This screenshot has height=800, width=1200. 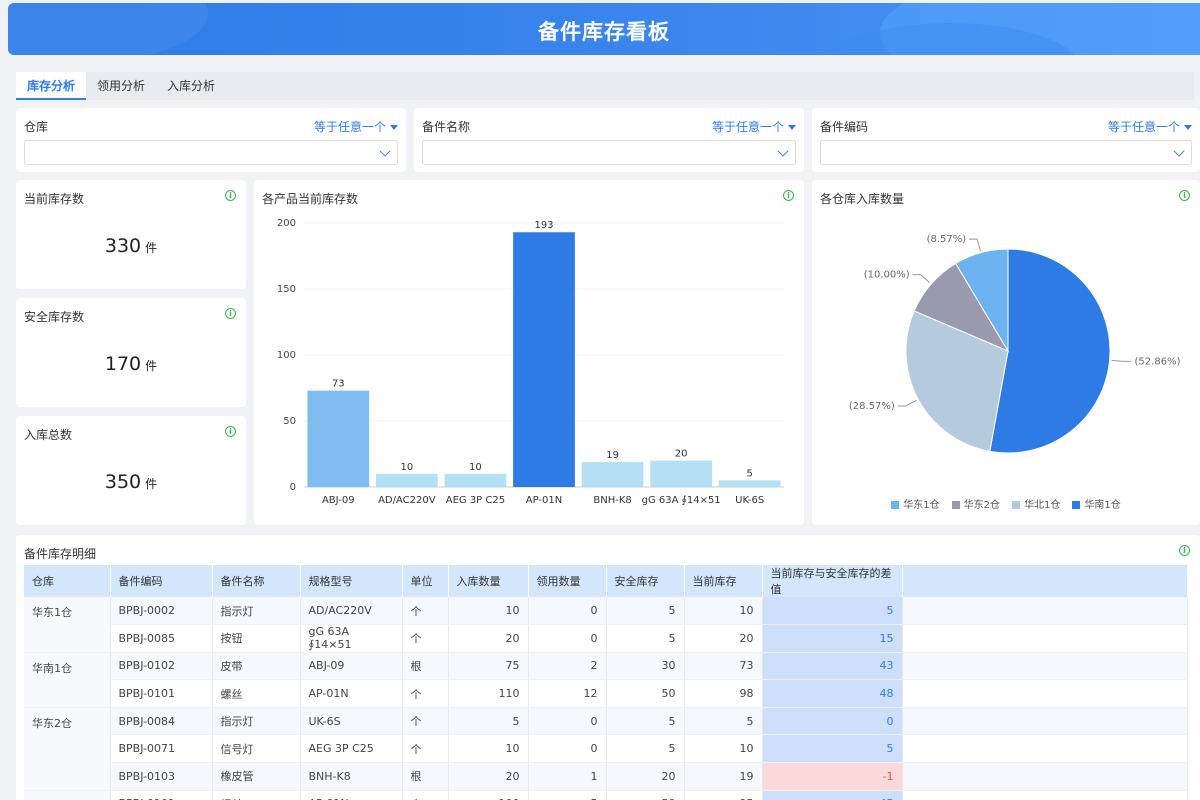 What do you see at coordinates (161, 611) in the screenshot?
I see `code-cell: BPBJ-0002` at bounding box center [161, 611].